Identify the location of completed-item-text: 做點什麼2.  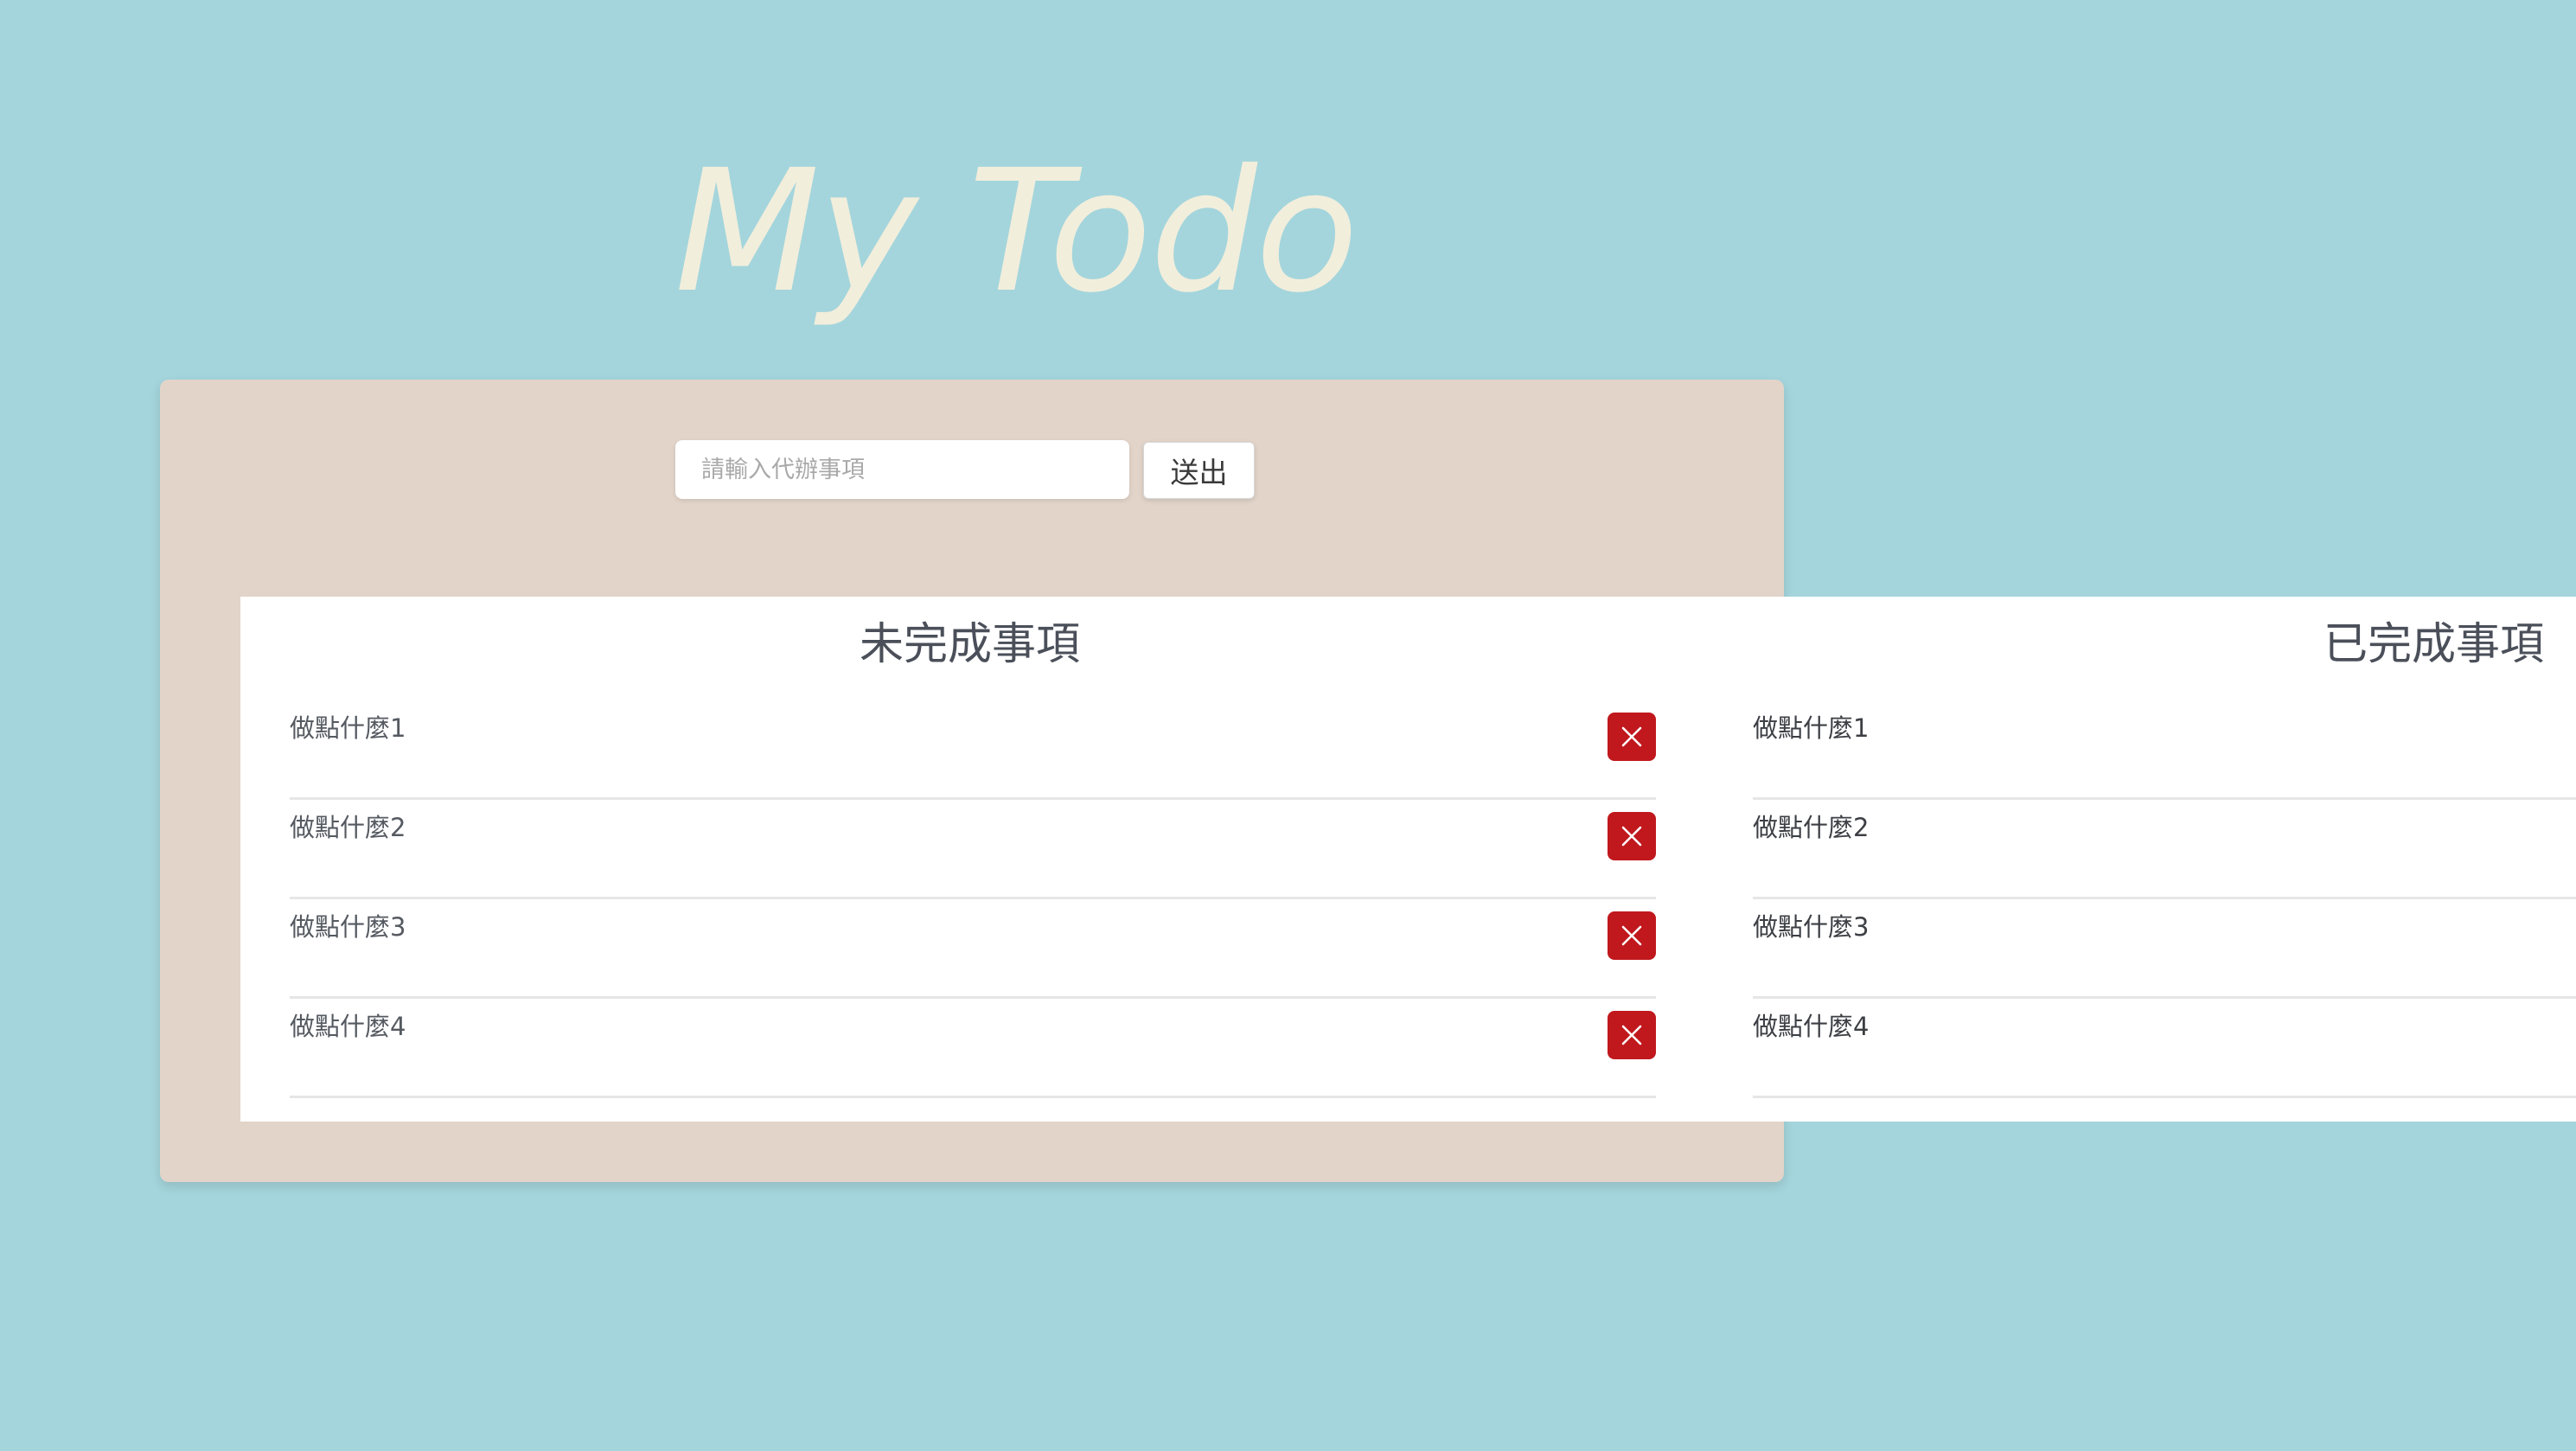
(1811, 827).